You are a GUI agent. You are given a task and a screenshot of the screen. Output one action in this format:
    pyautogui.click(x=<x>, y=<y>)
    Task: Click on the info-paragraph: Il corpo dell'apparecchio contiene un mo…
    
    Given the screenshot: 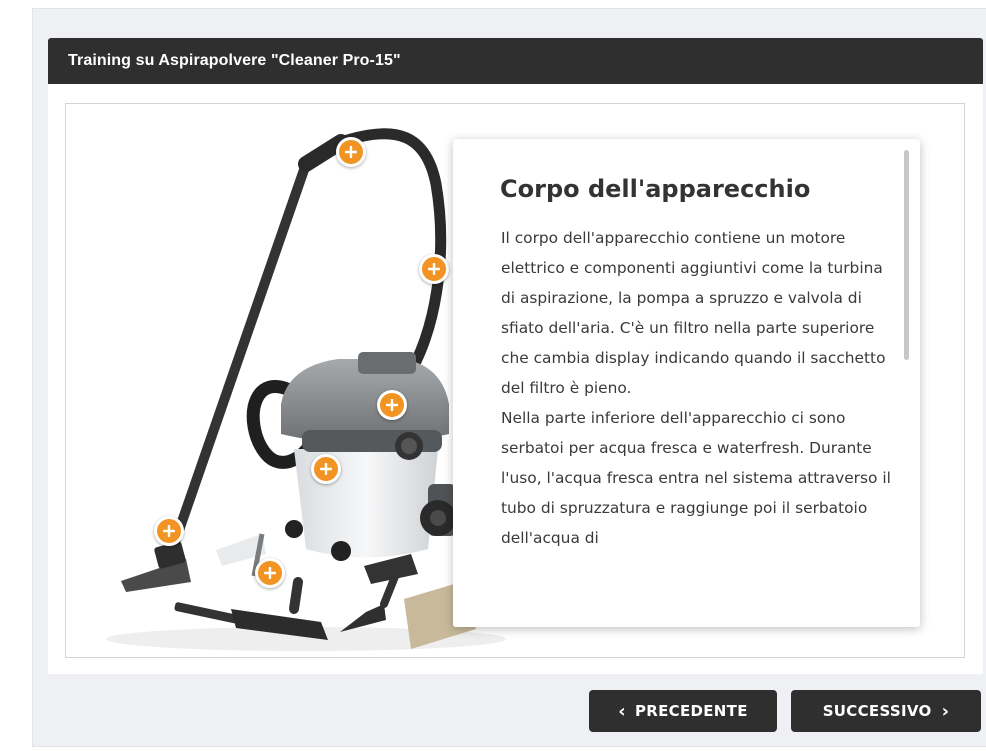 What is the action you would take?
    pyautogui.click(x=693, y=313)
    